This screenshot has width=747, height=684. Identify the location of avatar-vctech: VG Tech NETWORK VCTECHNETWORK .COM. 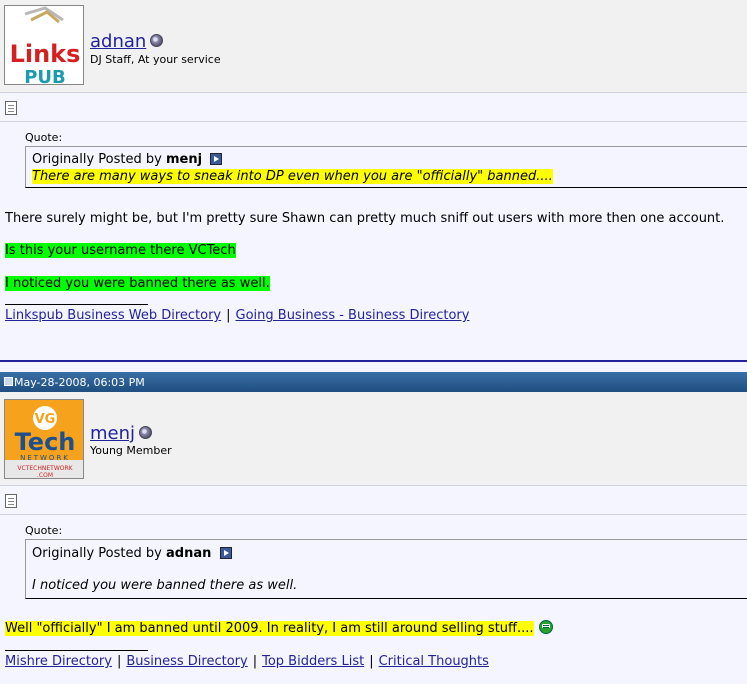
(44, 439).